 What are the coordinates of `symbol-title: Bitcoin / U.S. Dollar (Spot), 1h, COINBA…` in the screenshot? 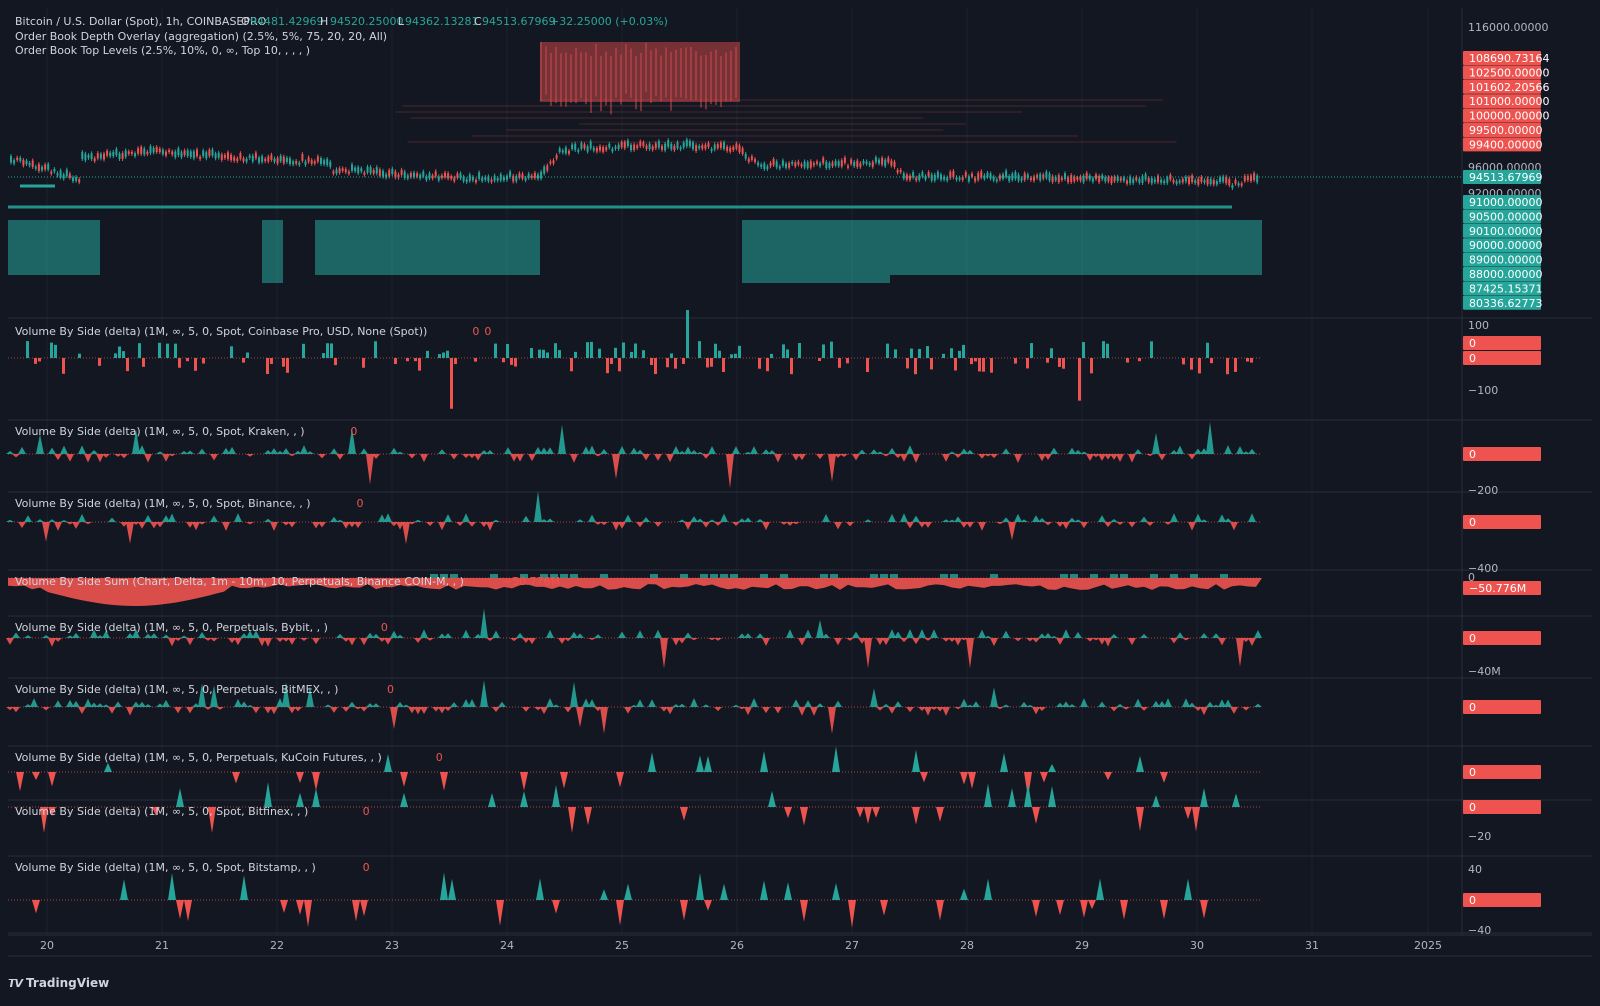 It's located at (141, 21).